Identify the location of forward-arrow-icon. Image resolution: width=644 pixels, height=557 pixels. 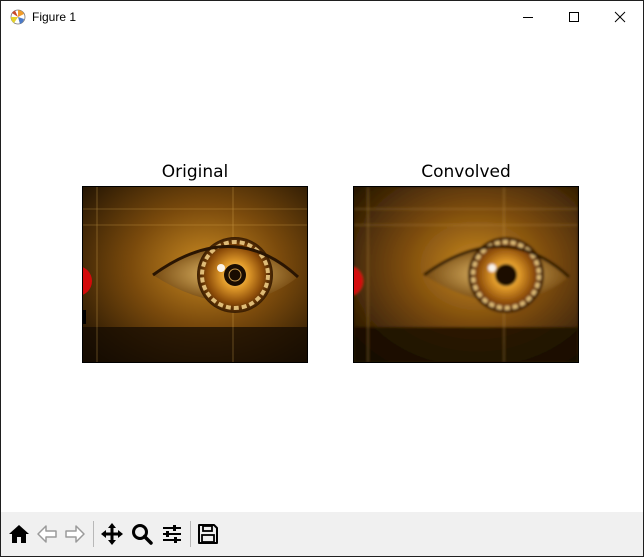
(75, 534).